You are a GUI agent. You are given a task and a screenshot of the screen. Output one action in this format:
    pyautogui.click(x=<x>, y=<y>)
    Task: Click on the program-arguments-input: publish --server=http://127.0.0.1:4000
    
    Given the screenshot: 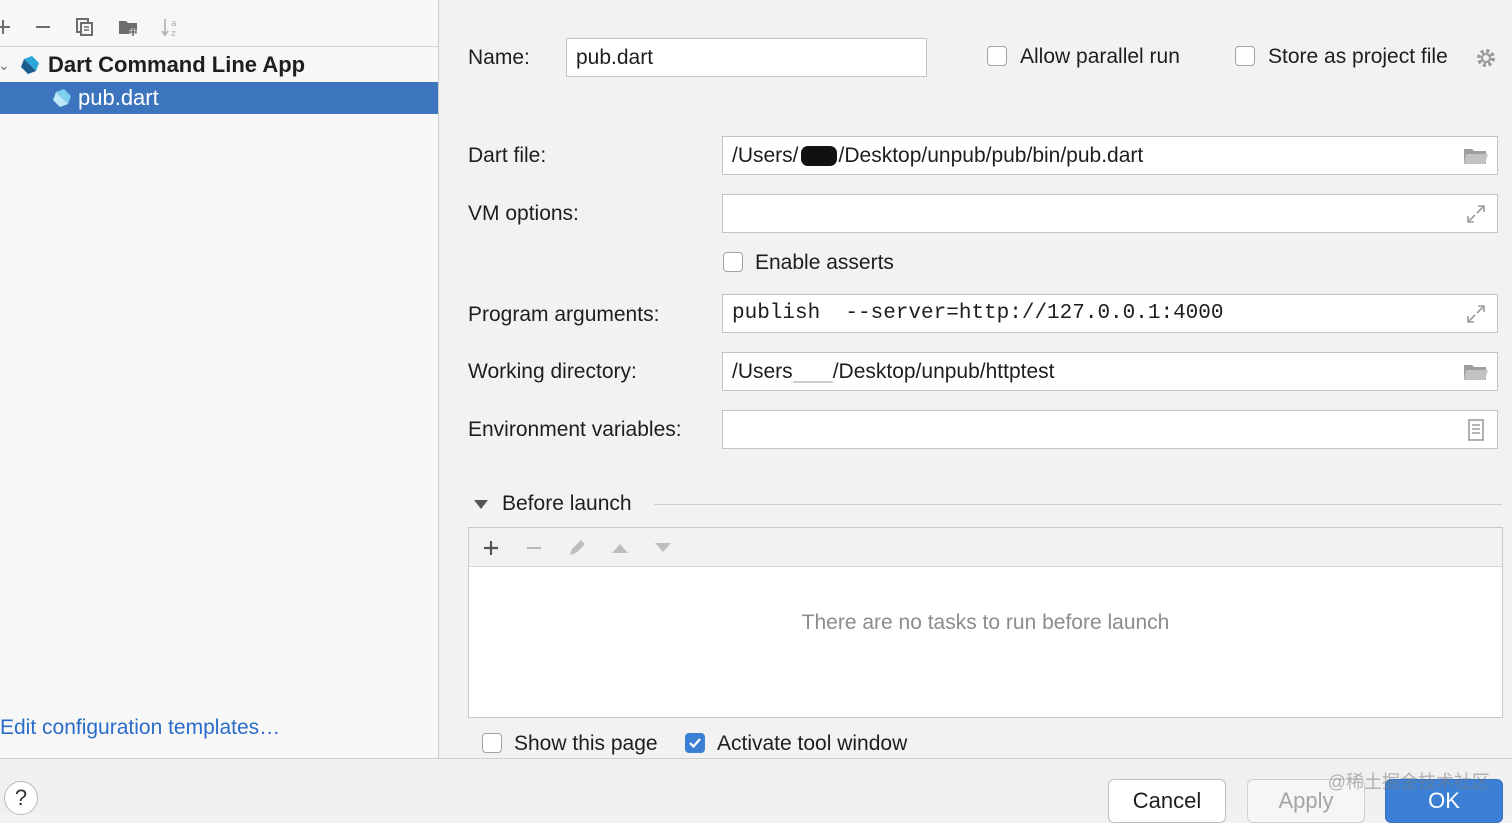 What is the action you would take?
    pyautogui.click(x=1110, y=313)
    